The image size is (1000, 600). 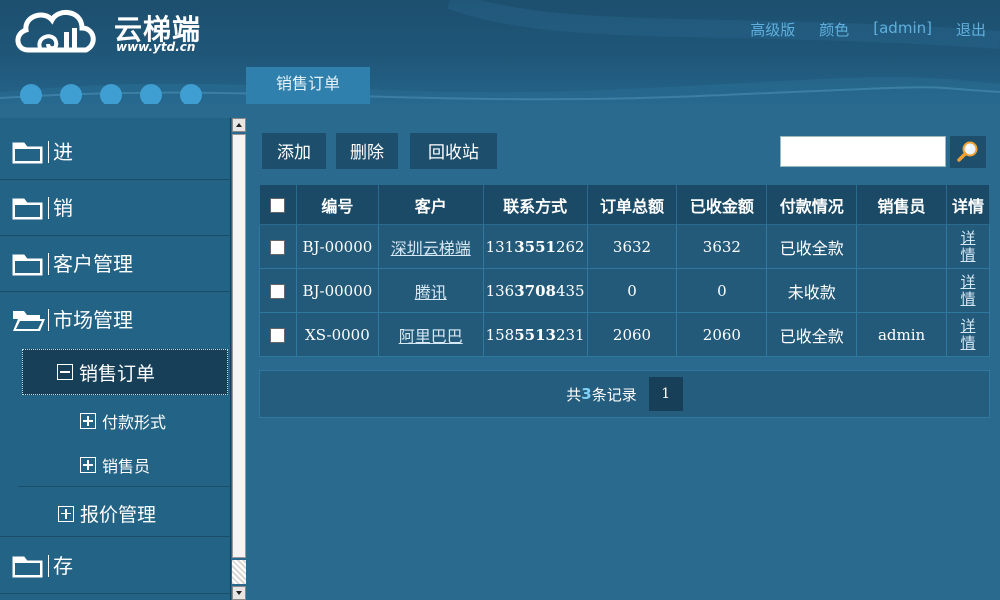 What do you see at coordinates (115, 264) in the screenshot?
I see `sidebar-item-customer: 客户管理` at bounding box center [115, 264].